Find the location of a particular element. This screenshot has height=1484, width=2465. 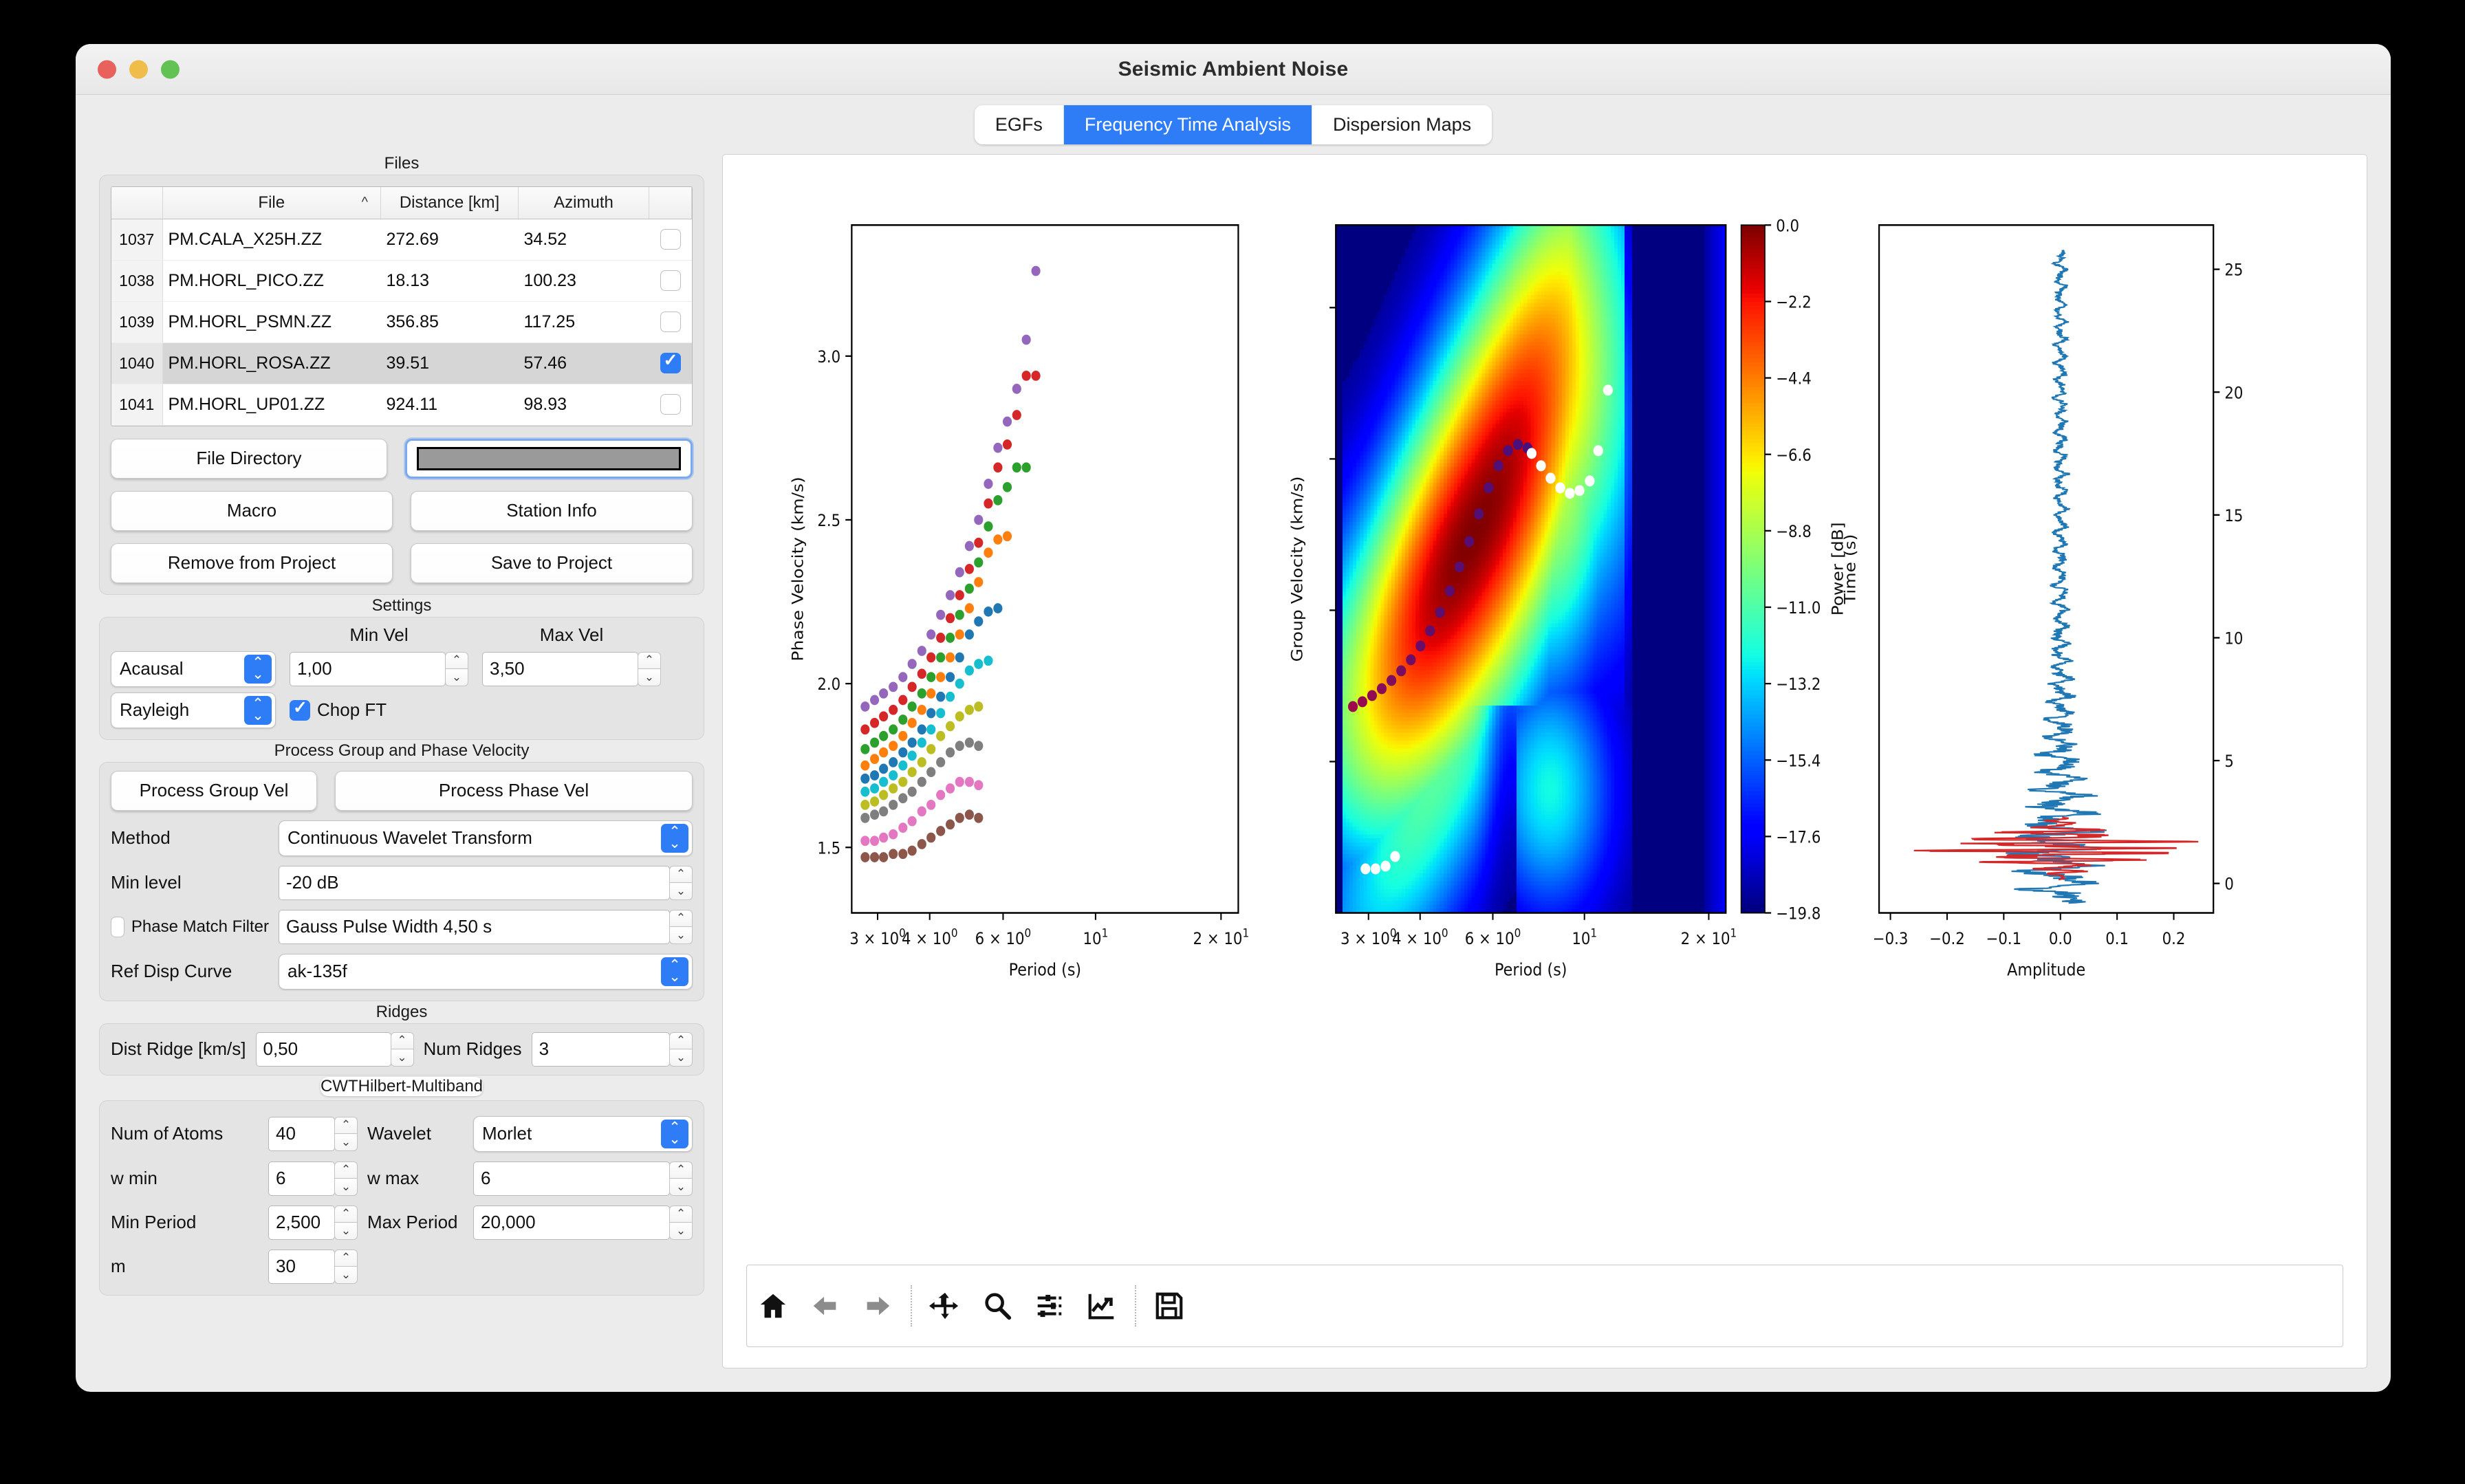

max-vel-stepper: 3,50 ⌃ ⌄ is located at coordinates (571, 668).